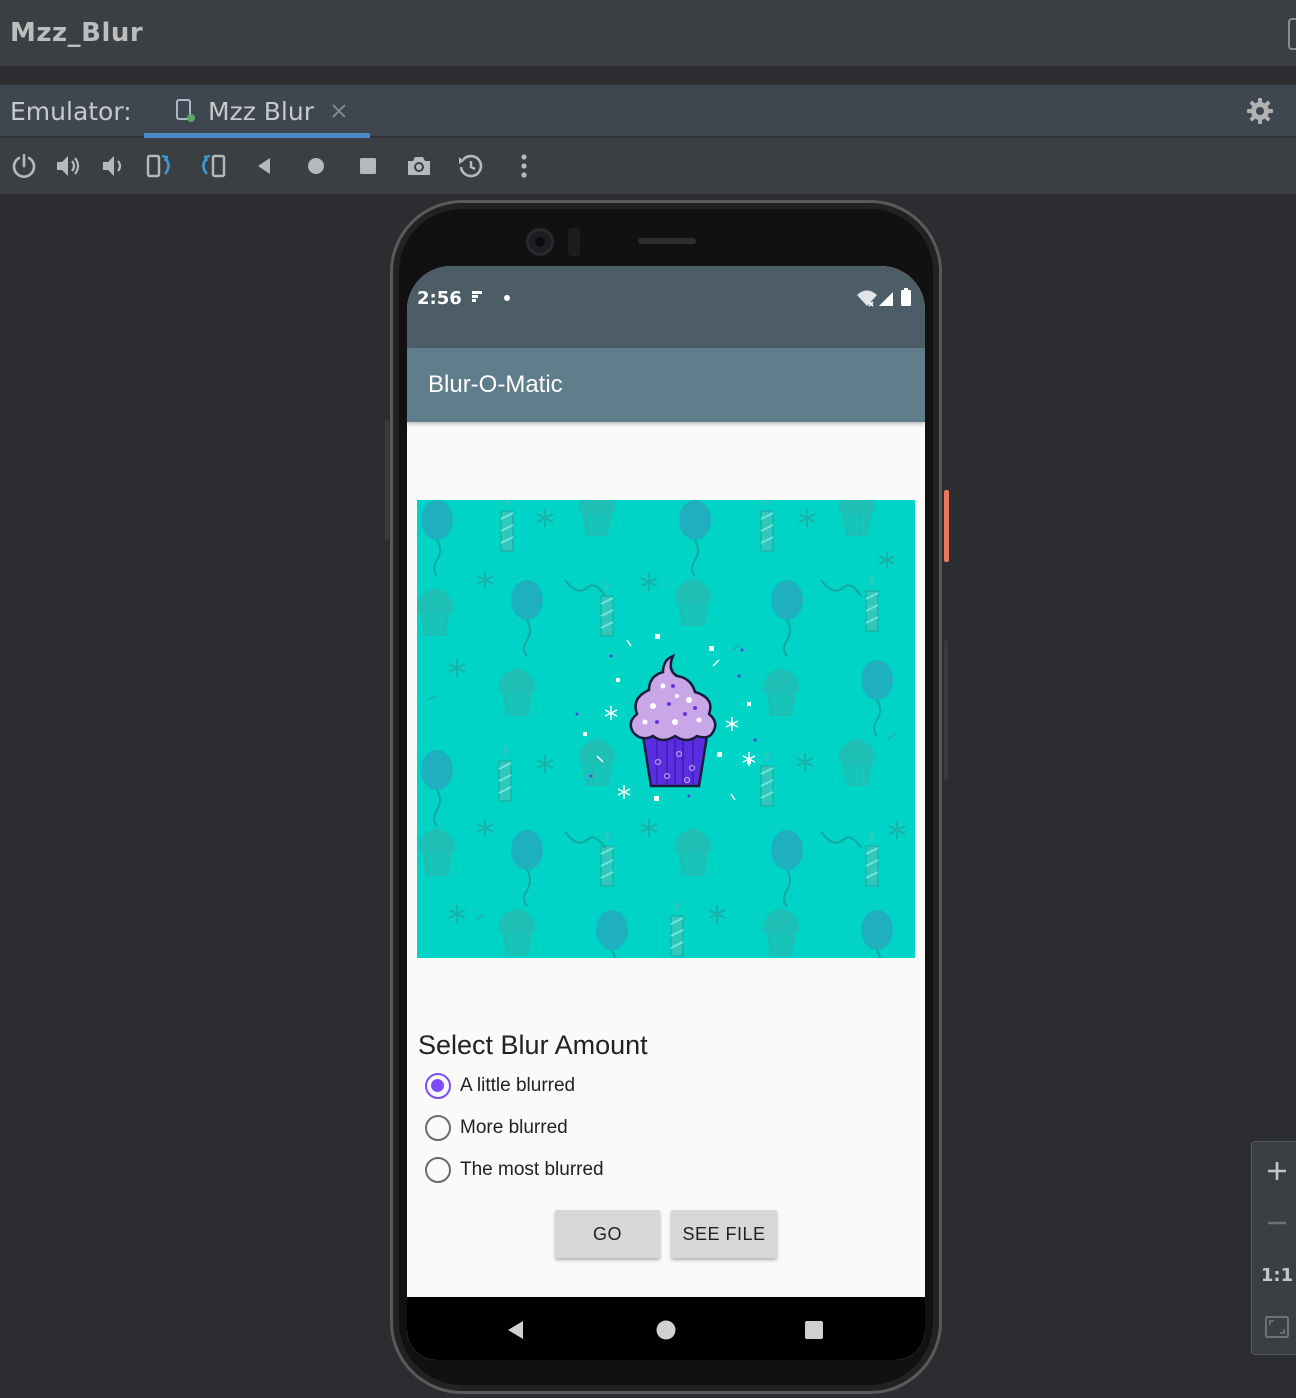  Describe the element at coordinates (264, 166) in the screenshot. I see `back-icon` at that location.